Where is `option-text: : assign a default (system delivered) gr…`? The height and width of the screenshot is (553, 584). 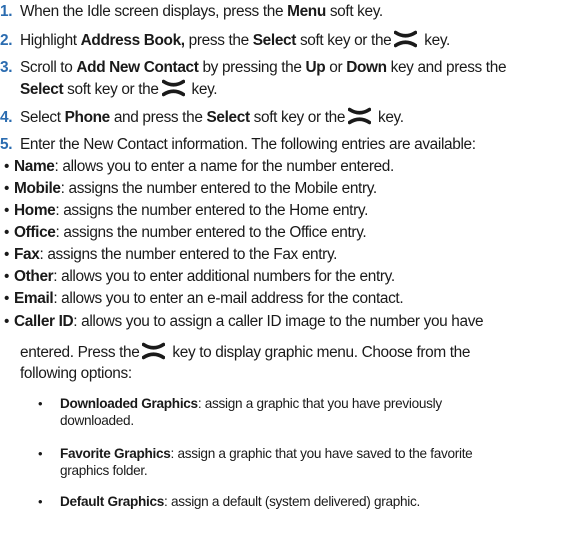 option-text: : assign a default (system delivered) gr… is located at coordinates (291, 501).